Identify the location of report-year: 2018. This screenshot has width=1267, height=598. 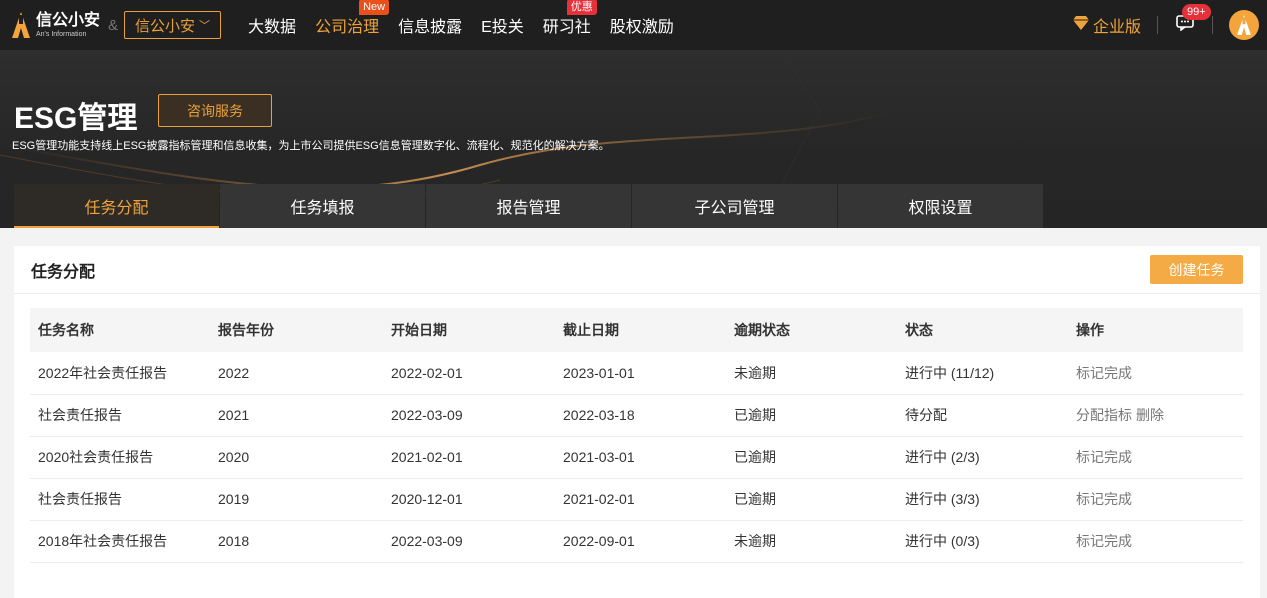
(234, 541).